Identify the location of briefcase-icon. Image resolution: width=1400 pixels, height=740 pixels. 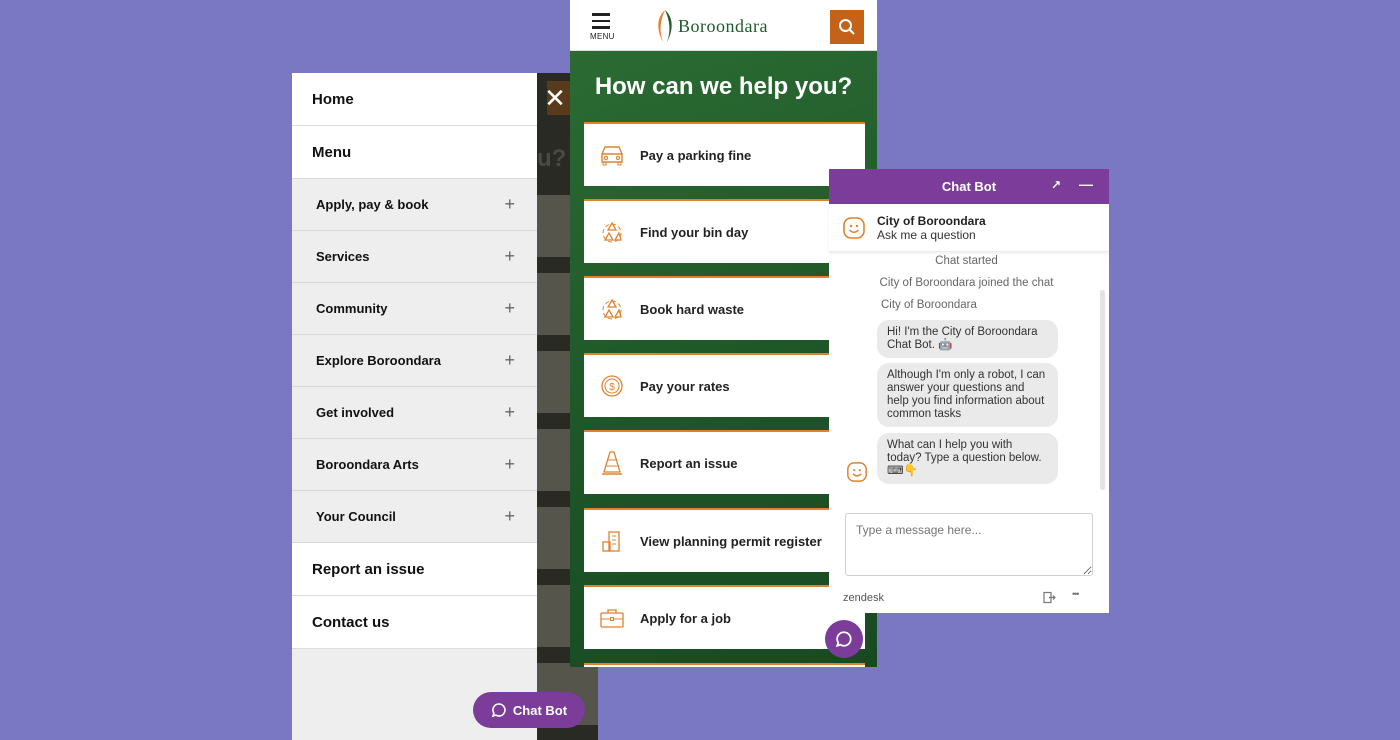
(612, 618).